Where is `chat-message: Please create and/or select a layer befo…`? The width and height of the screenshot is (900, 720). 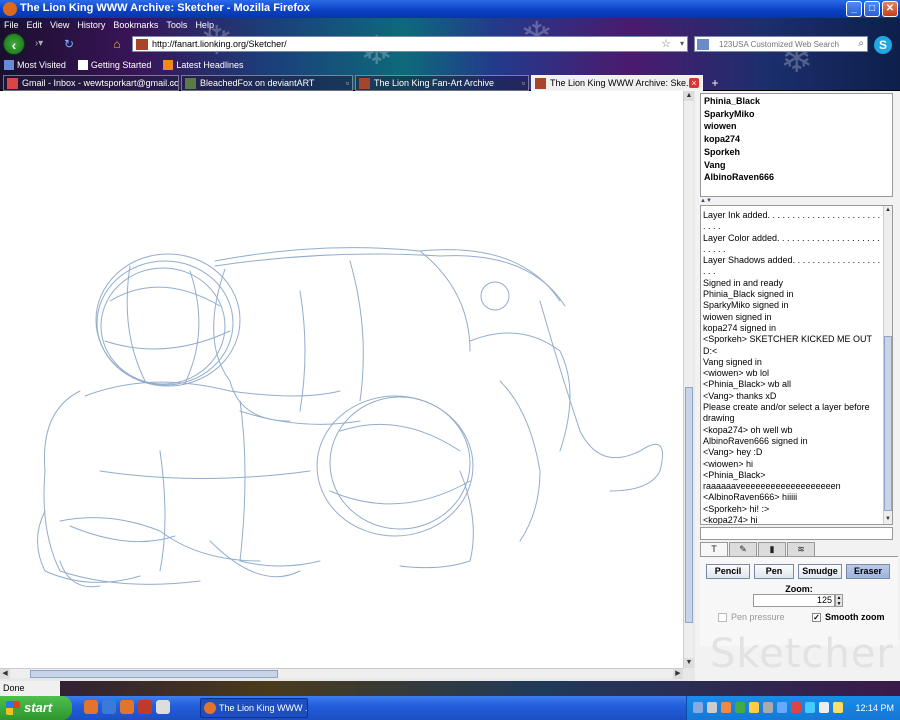 chat-message: Please create and/or select a layer befo… is located at coordinates (788, 413).